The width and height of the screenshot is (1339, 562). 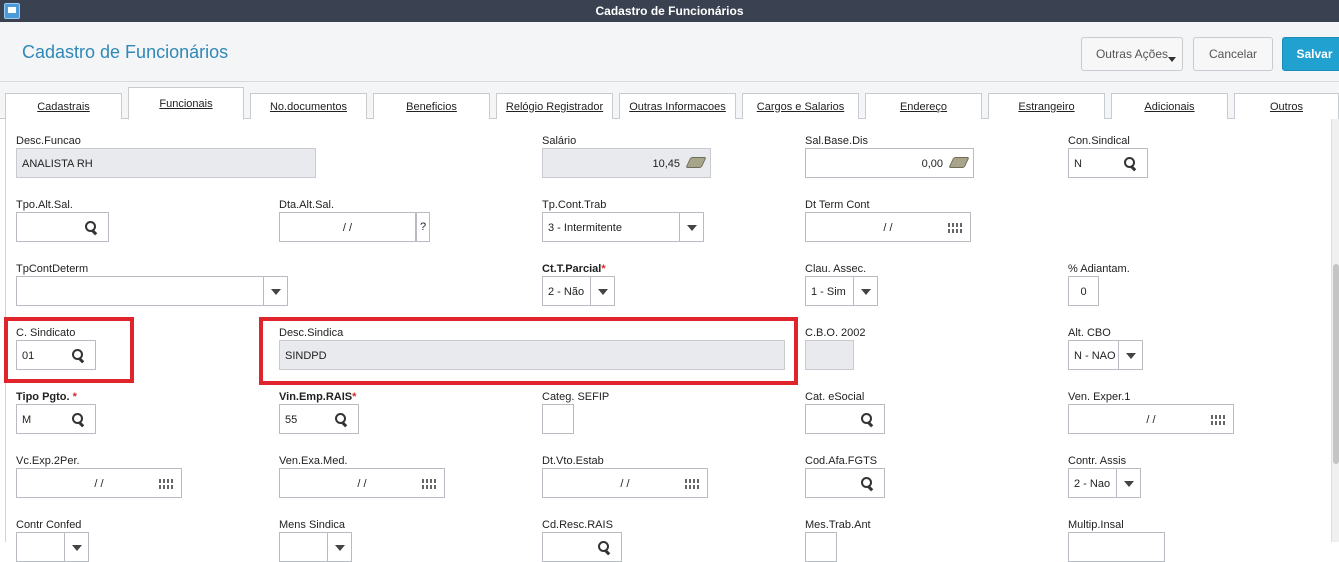 I want to click on vin-emp-rais-field: 55, so click(x=319, y=419).